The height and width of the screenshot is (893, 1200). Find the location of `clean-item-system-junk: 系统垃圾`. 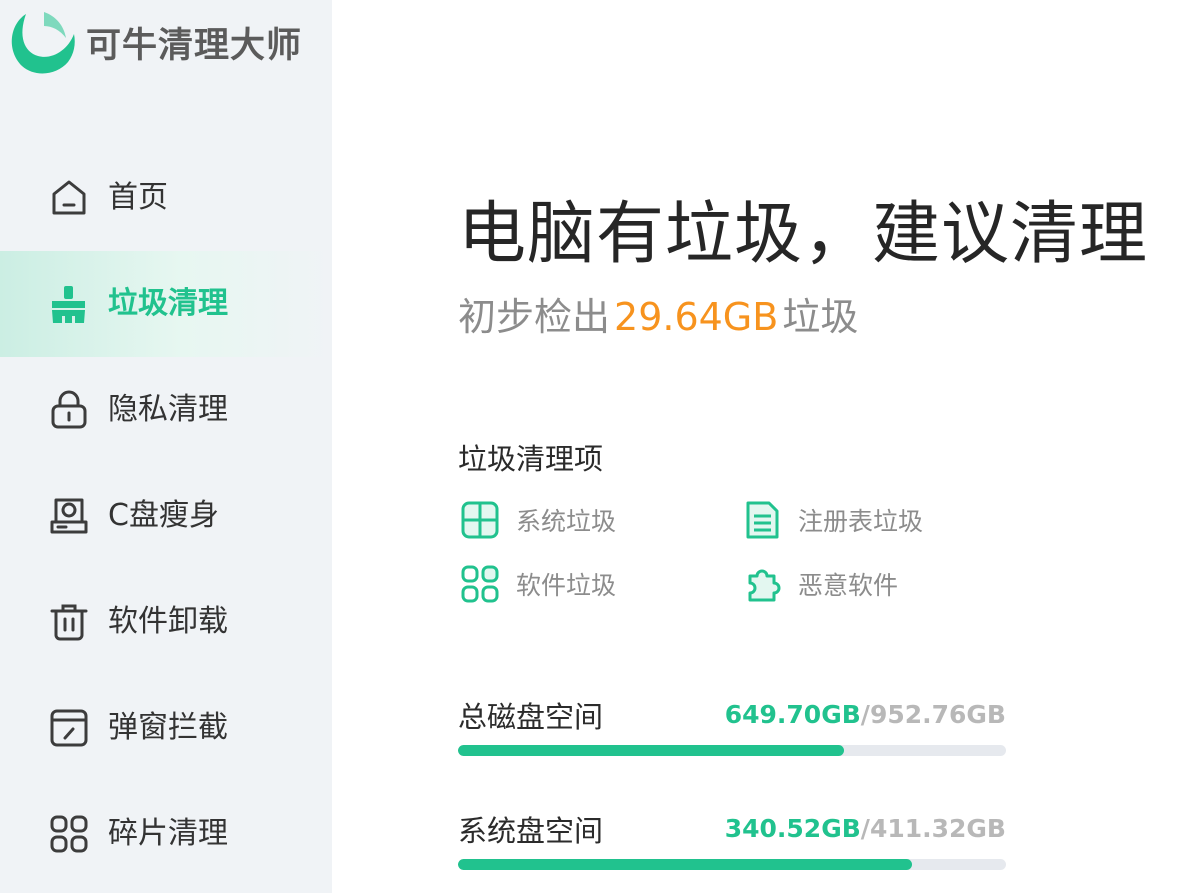

clean-item-system-junk: 系统垃圾 is located at coordinates (538, 520).